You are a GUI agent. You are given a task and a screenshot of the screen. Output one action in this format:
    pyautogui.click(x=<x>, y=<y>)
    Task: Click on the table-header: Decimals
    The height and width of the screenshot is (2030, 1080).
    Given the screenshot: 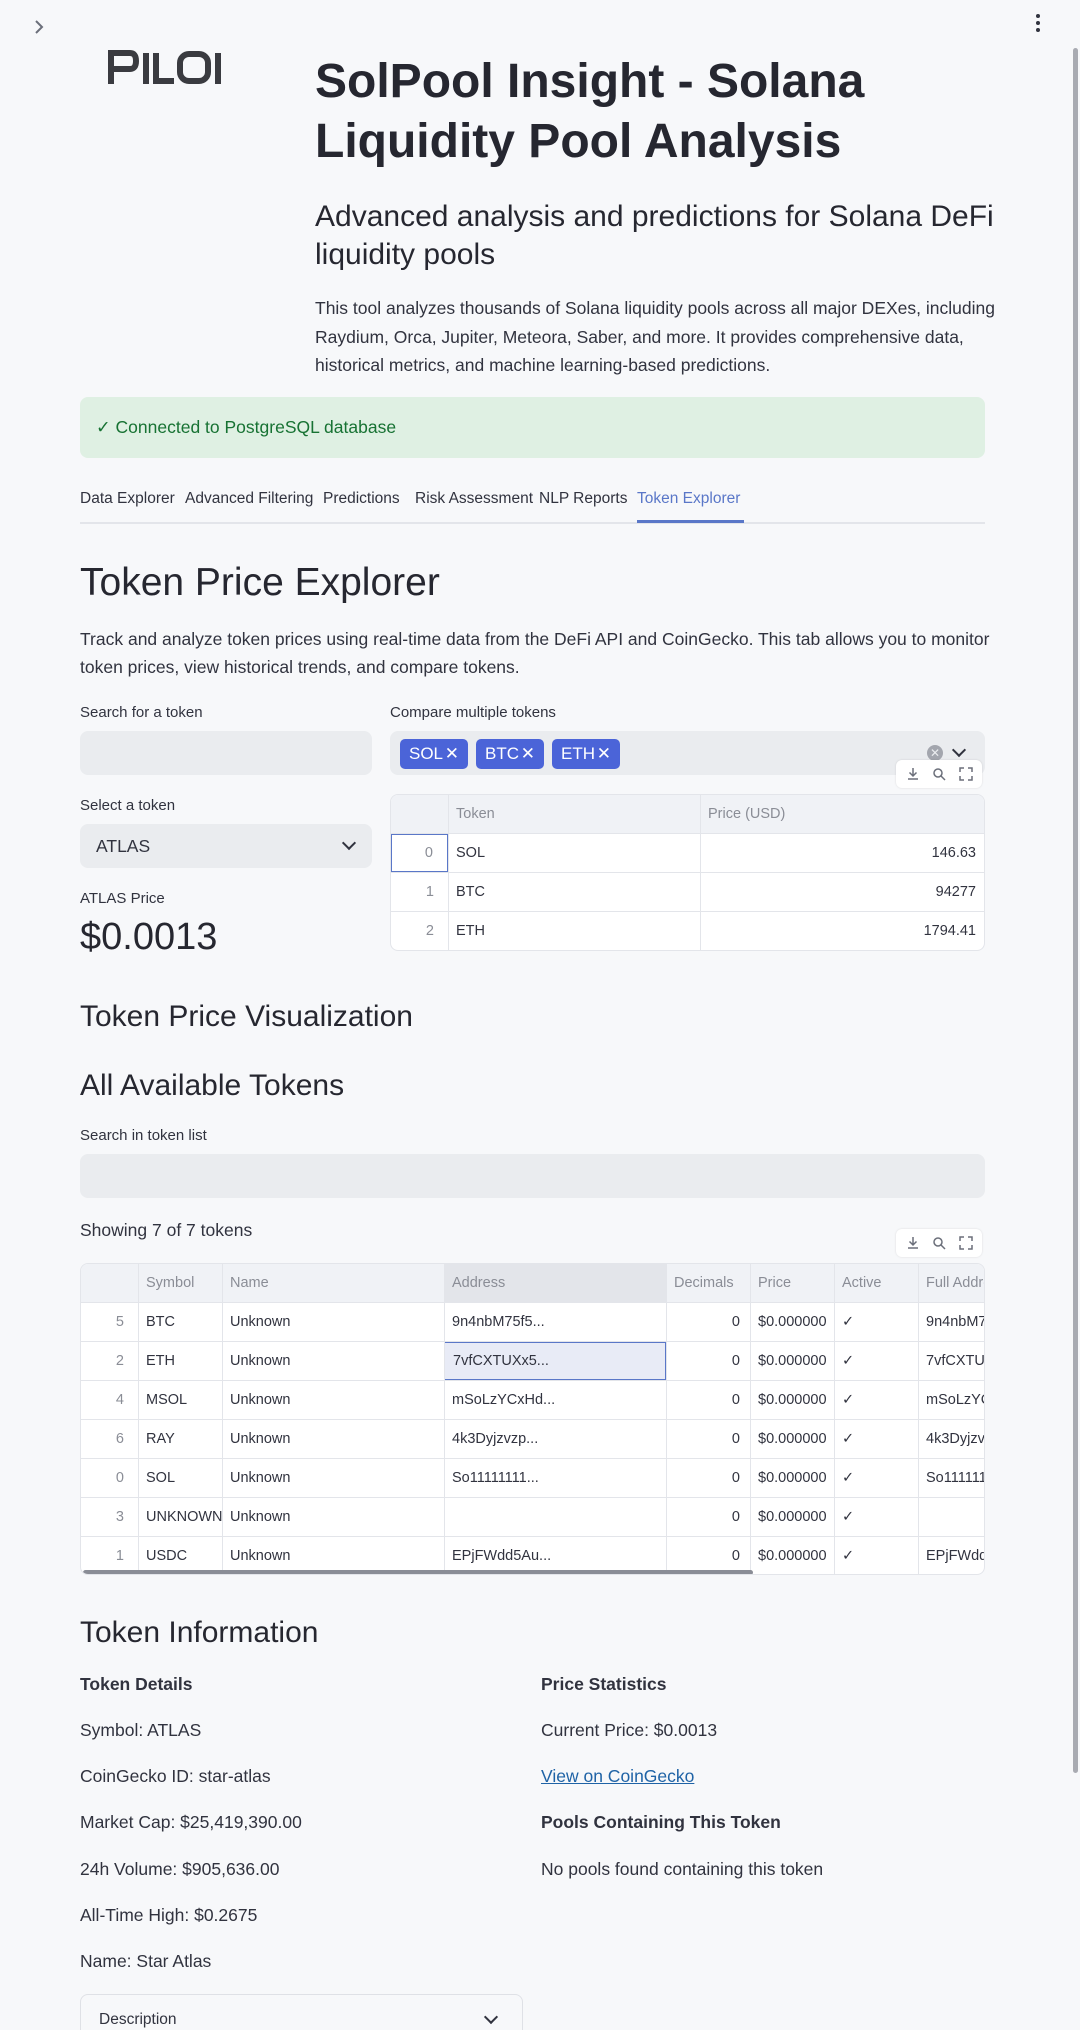 What is the action you would take?
    pyautogui.click(x=708, y=1283)
    